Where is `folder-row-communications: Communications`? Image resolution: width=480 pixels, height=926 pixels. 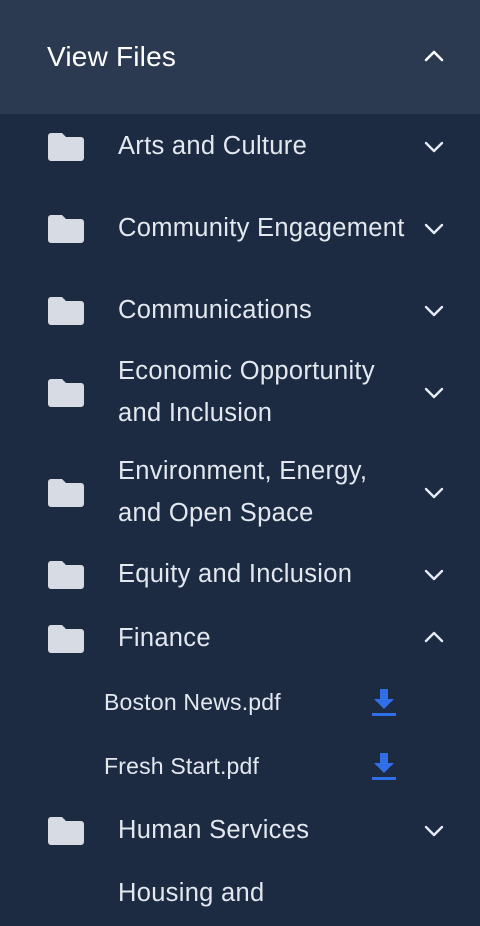
folder-row-communications: Communications is located at coordinates (240, 310).